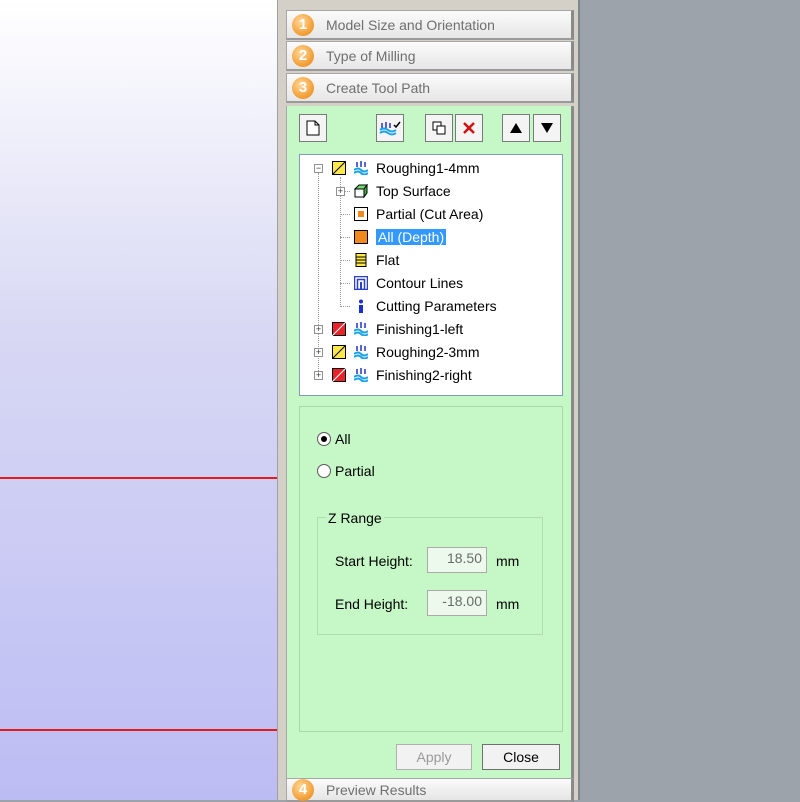  What do you see at coordinates (280, 400) in the screenshot?
I see `splitter` at bounding box center [280, 400].